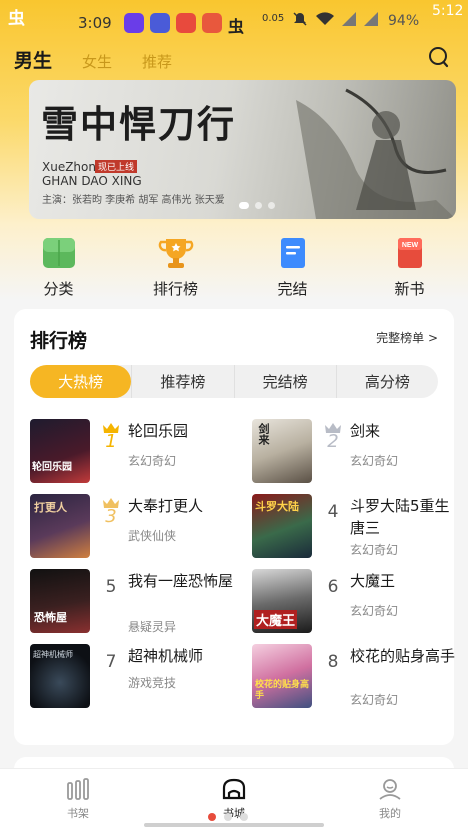 This screenshot has height=833, width=468. What do you see at coordinates (175, 289) in the screenshot?
I see `category-label: 排行榜` at bounding box center [175, 289].